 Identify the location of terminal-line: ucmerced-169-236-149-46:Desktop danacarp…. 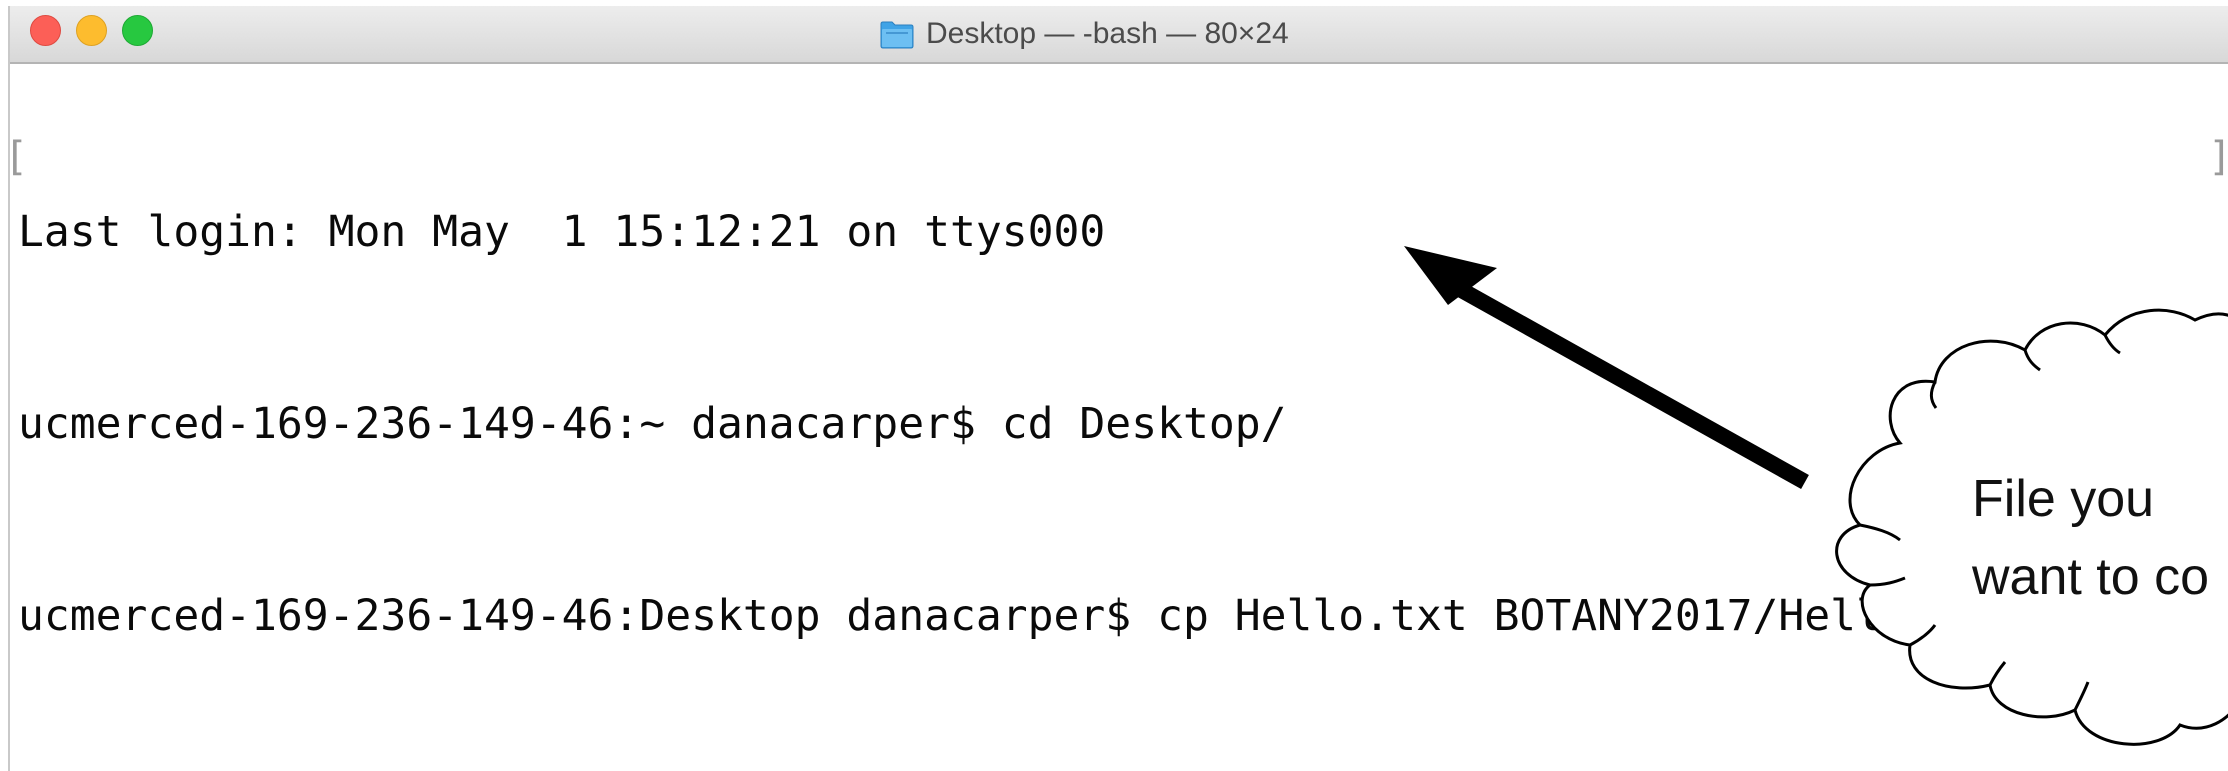
(1028, 616).